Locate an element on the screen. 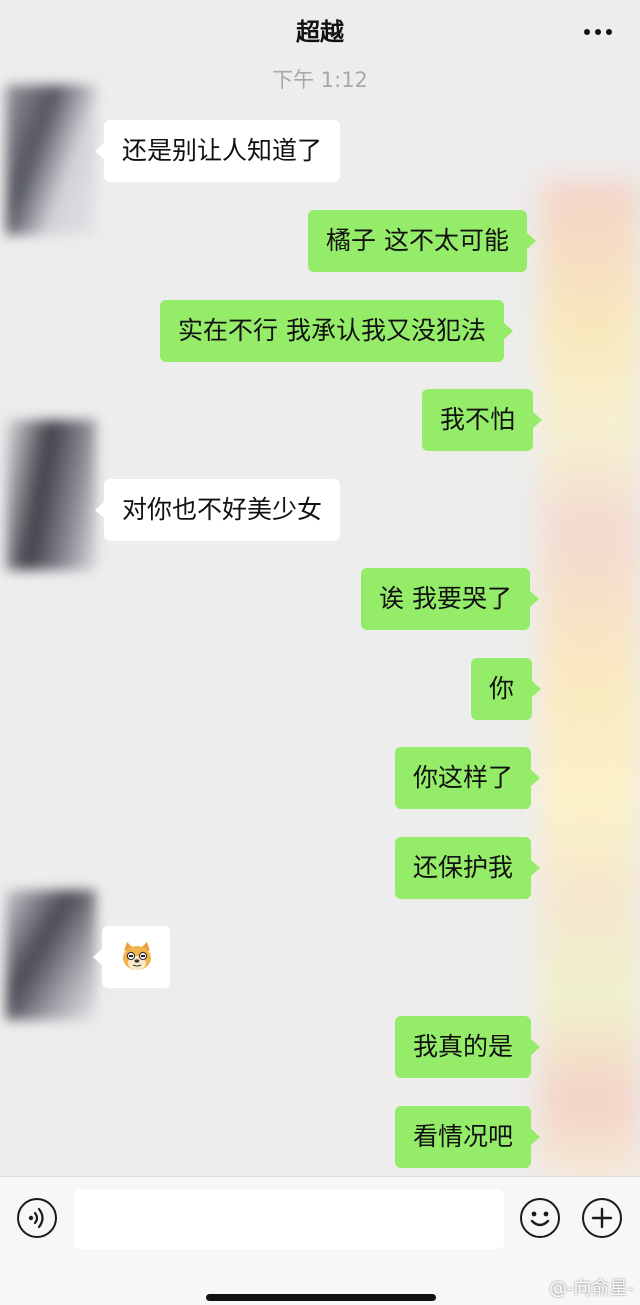 This screenshot has height=1305, width=640. message-input-bar is located at coordinates (320, 1240).